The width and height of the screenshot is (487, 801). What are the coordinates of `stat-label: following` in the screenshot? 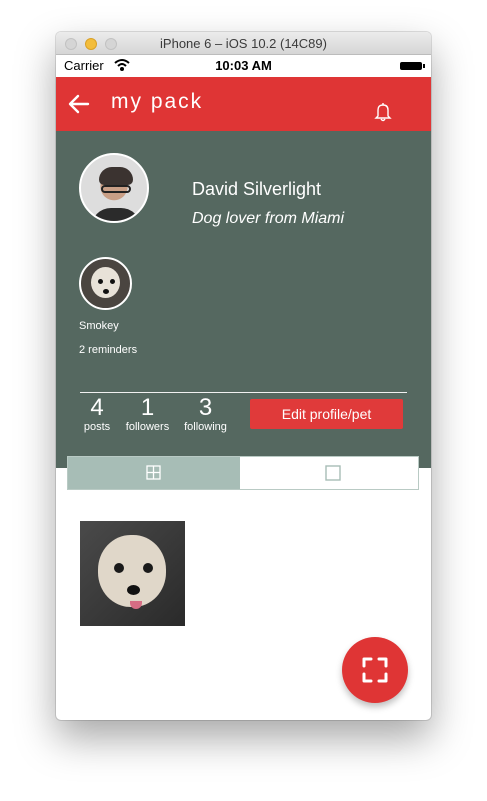 It's located at (205, 427).